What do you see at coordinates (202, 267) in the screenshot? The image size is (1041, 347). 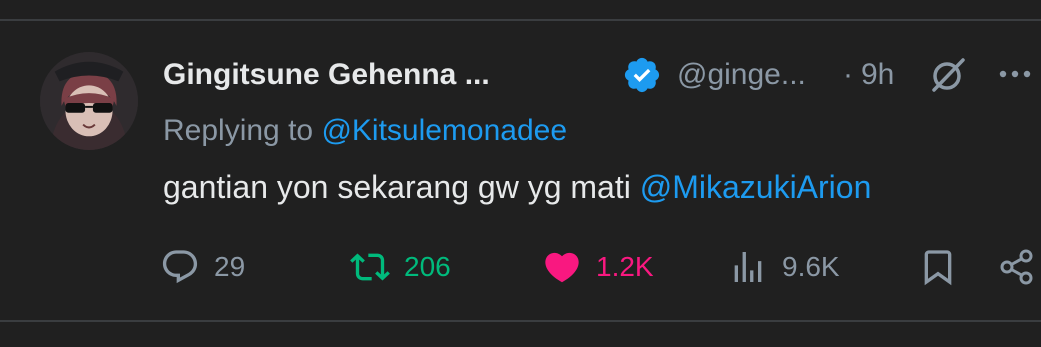 I see `reply-button: 29` at bounding box center [202, 267].